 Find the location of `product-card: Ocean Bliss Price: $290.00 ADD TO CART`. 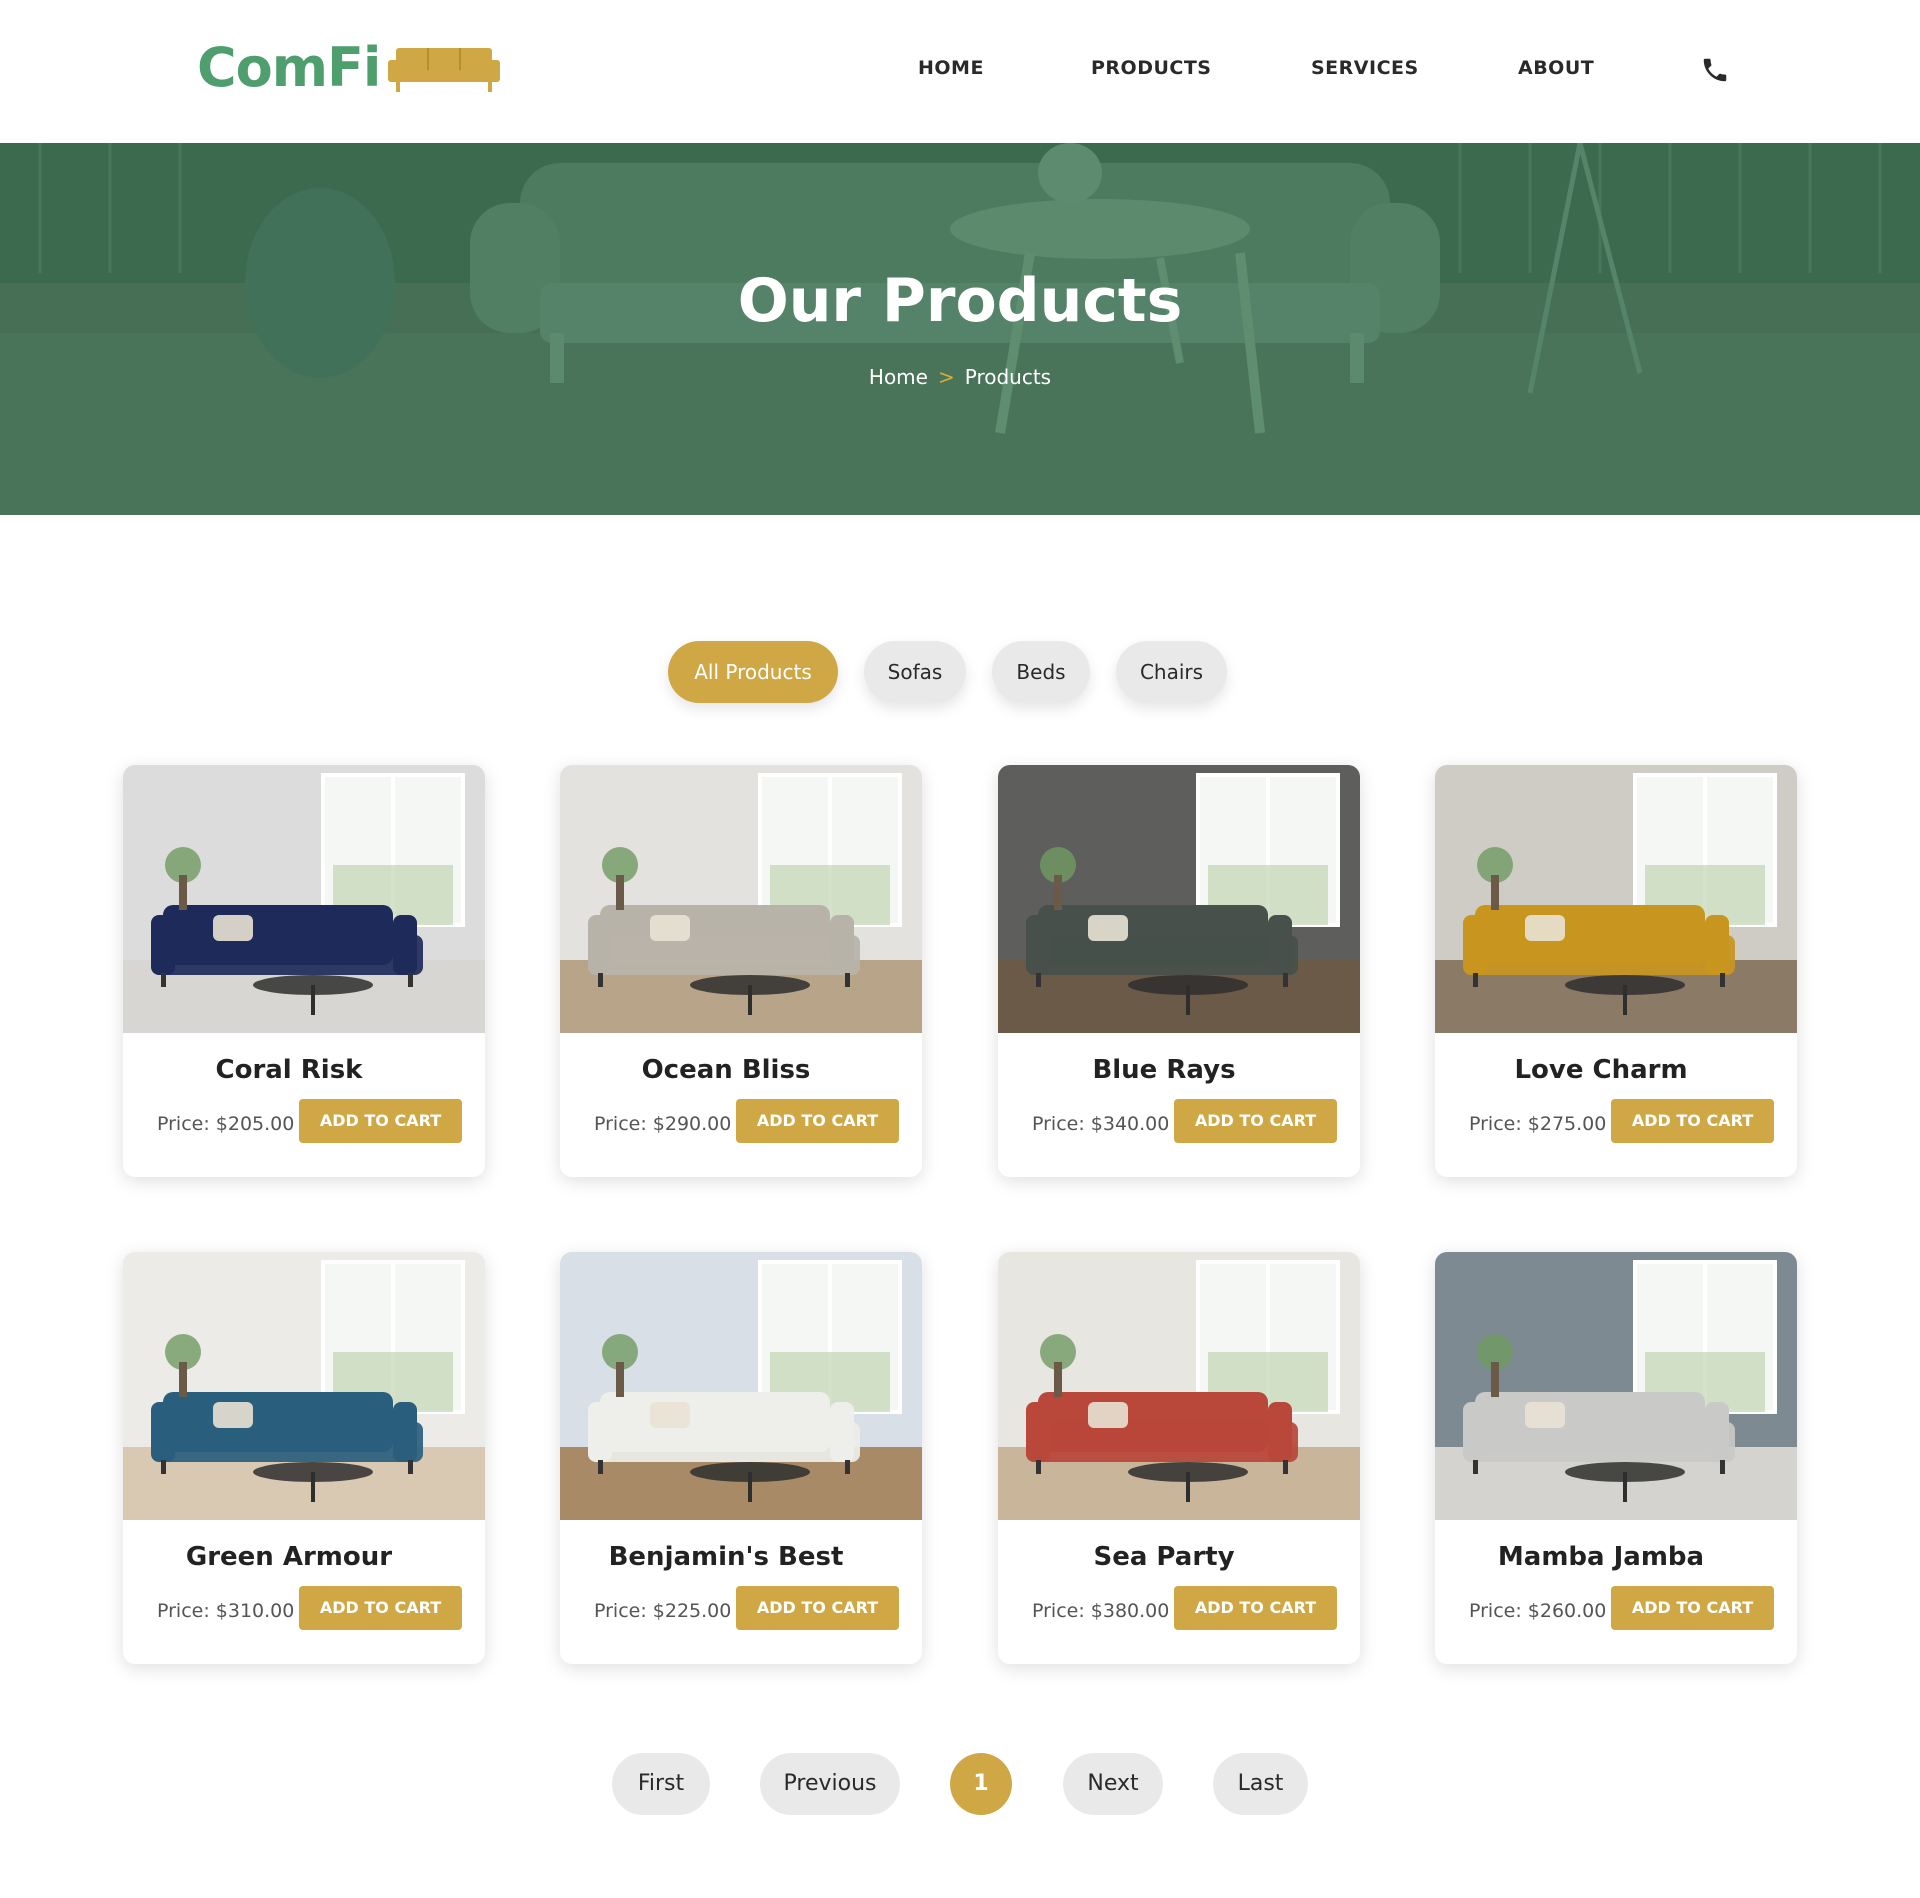

product-card: Ocean Bliss Price: $290.00 ADD TO CART is located at coordinates (741, 971).